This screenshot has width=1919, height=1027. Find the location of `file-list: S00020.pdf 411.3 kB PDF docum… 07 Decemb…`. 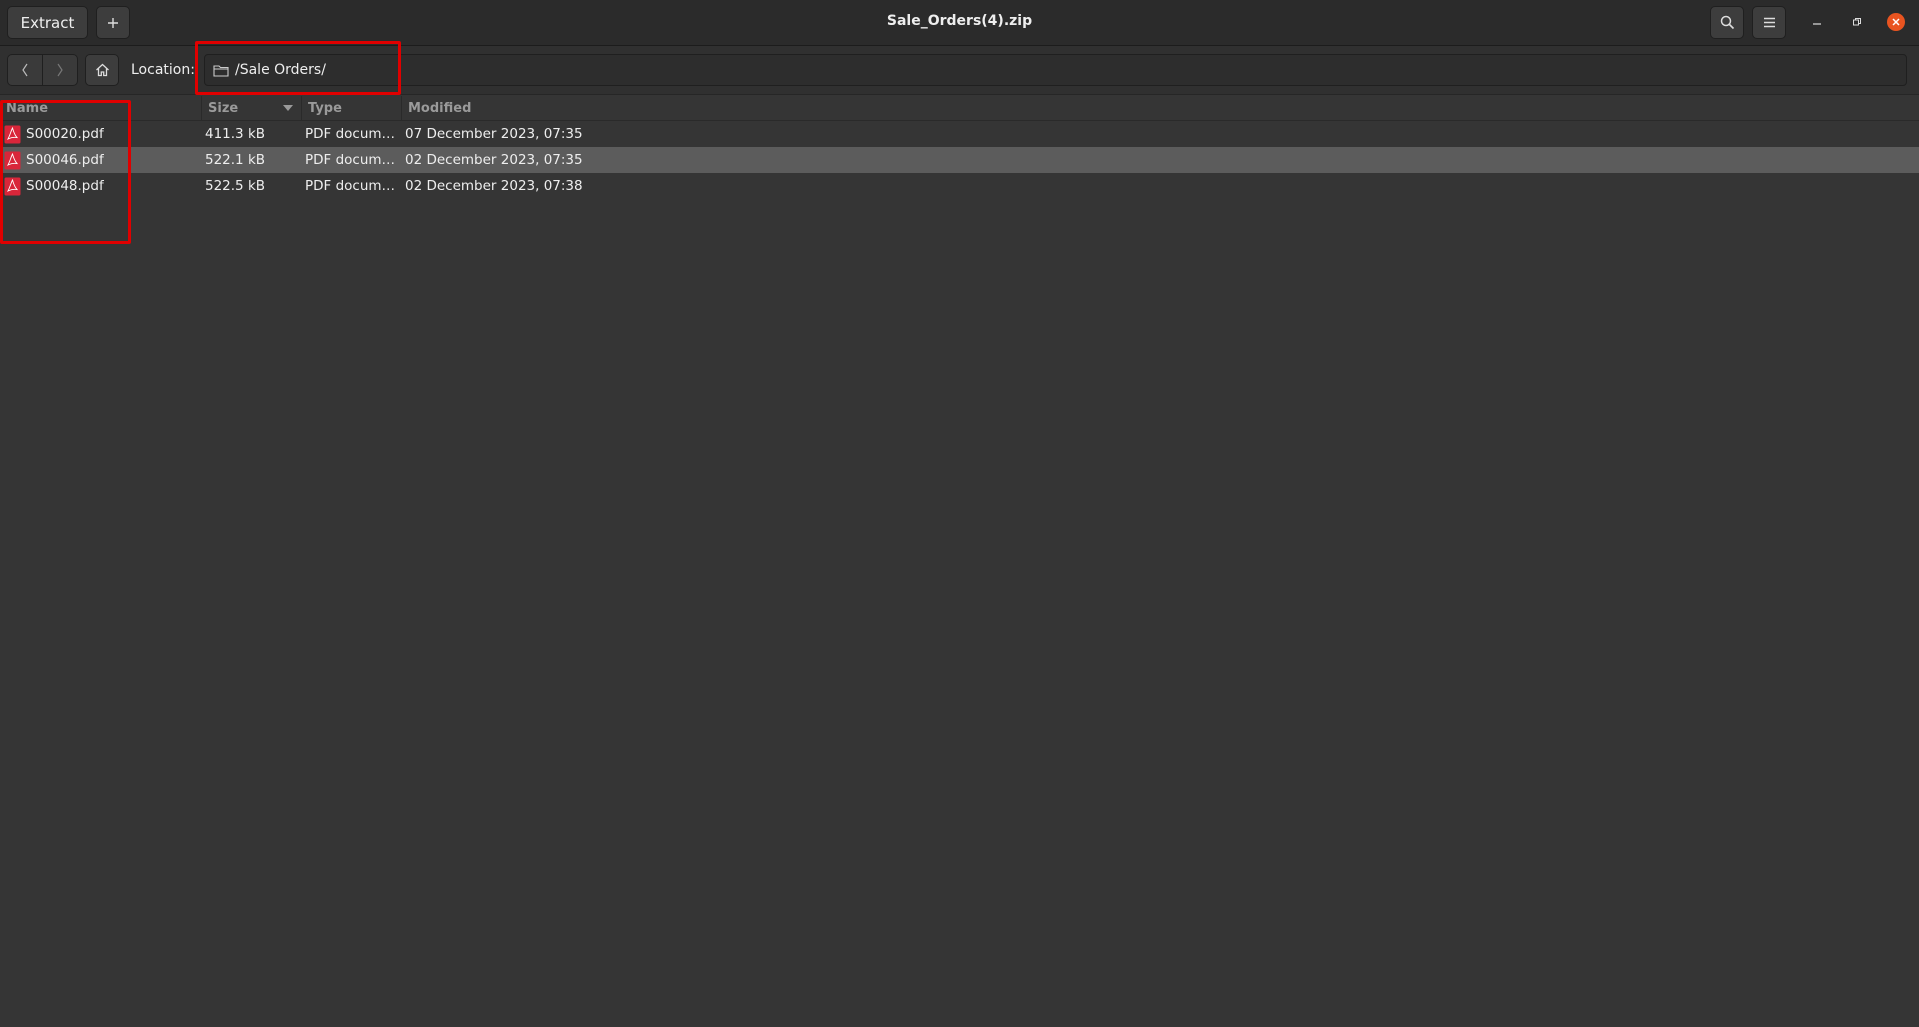

file-list: S00020.pdf 411.3 kB PDF docum… 07 Decemb… is located at coordinates (959, 160).